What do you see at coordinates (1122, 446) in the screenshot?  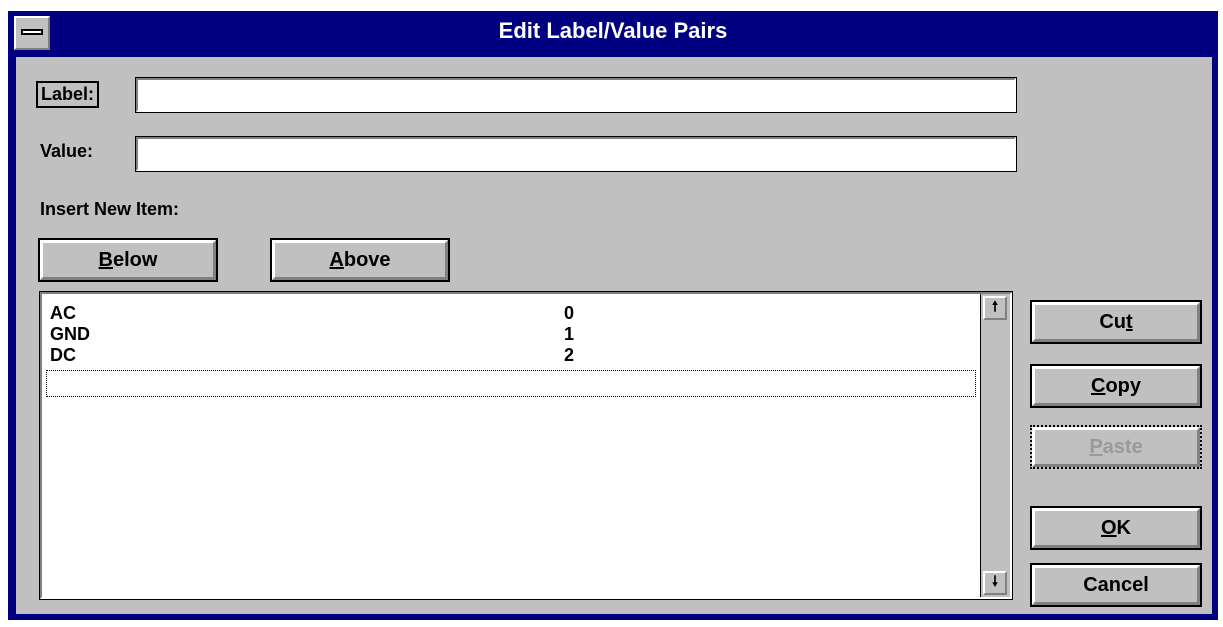 I see `button-text: aste` at bounding box center [1122, 446].